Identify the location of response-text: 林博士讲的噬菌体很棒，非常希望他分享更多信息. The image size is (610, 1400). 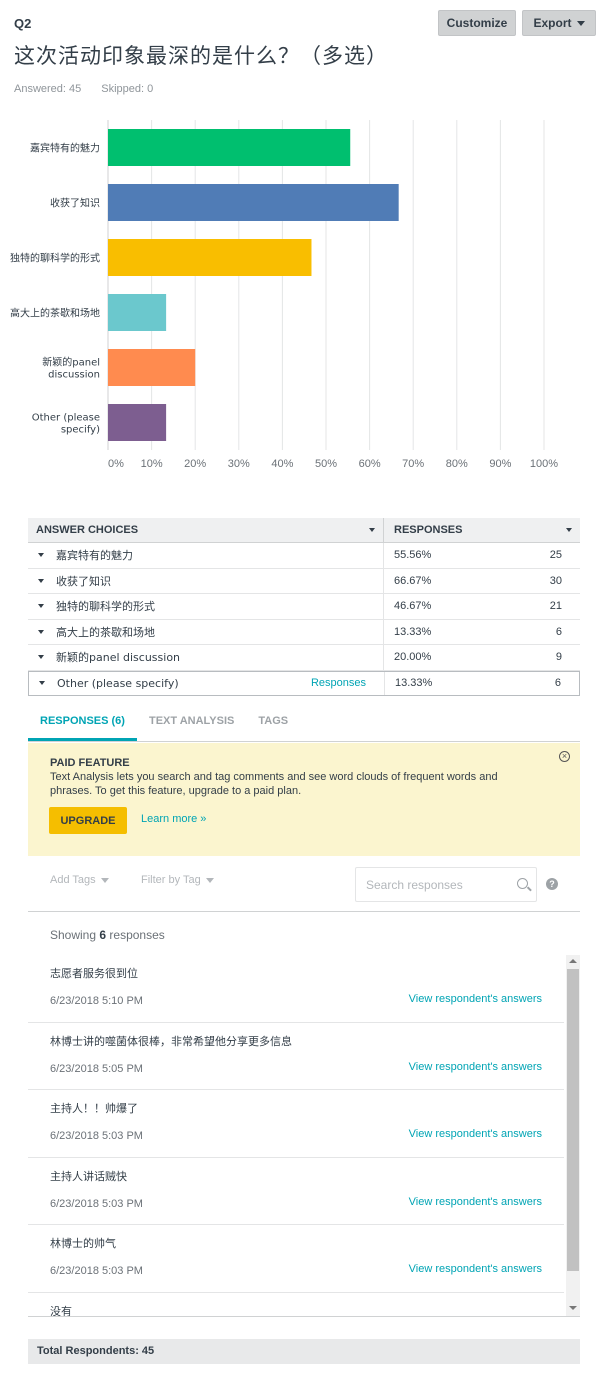
(171, 1041).